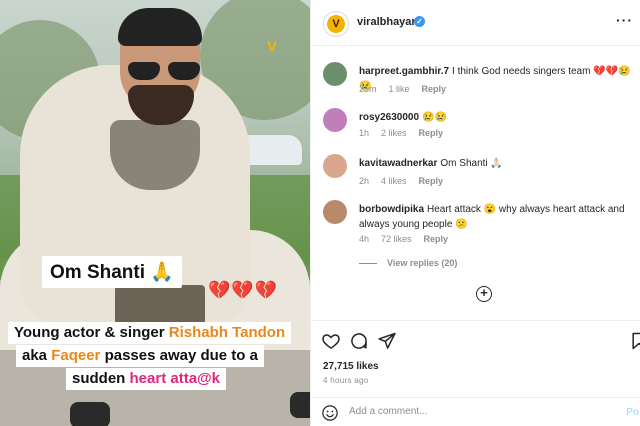 The image size is (640, 426). What do you see at coordinates (351, 366) in the screenshot?
I see `likes-count: 27,715 likes` at bounding box center [351, 366].